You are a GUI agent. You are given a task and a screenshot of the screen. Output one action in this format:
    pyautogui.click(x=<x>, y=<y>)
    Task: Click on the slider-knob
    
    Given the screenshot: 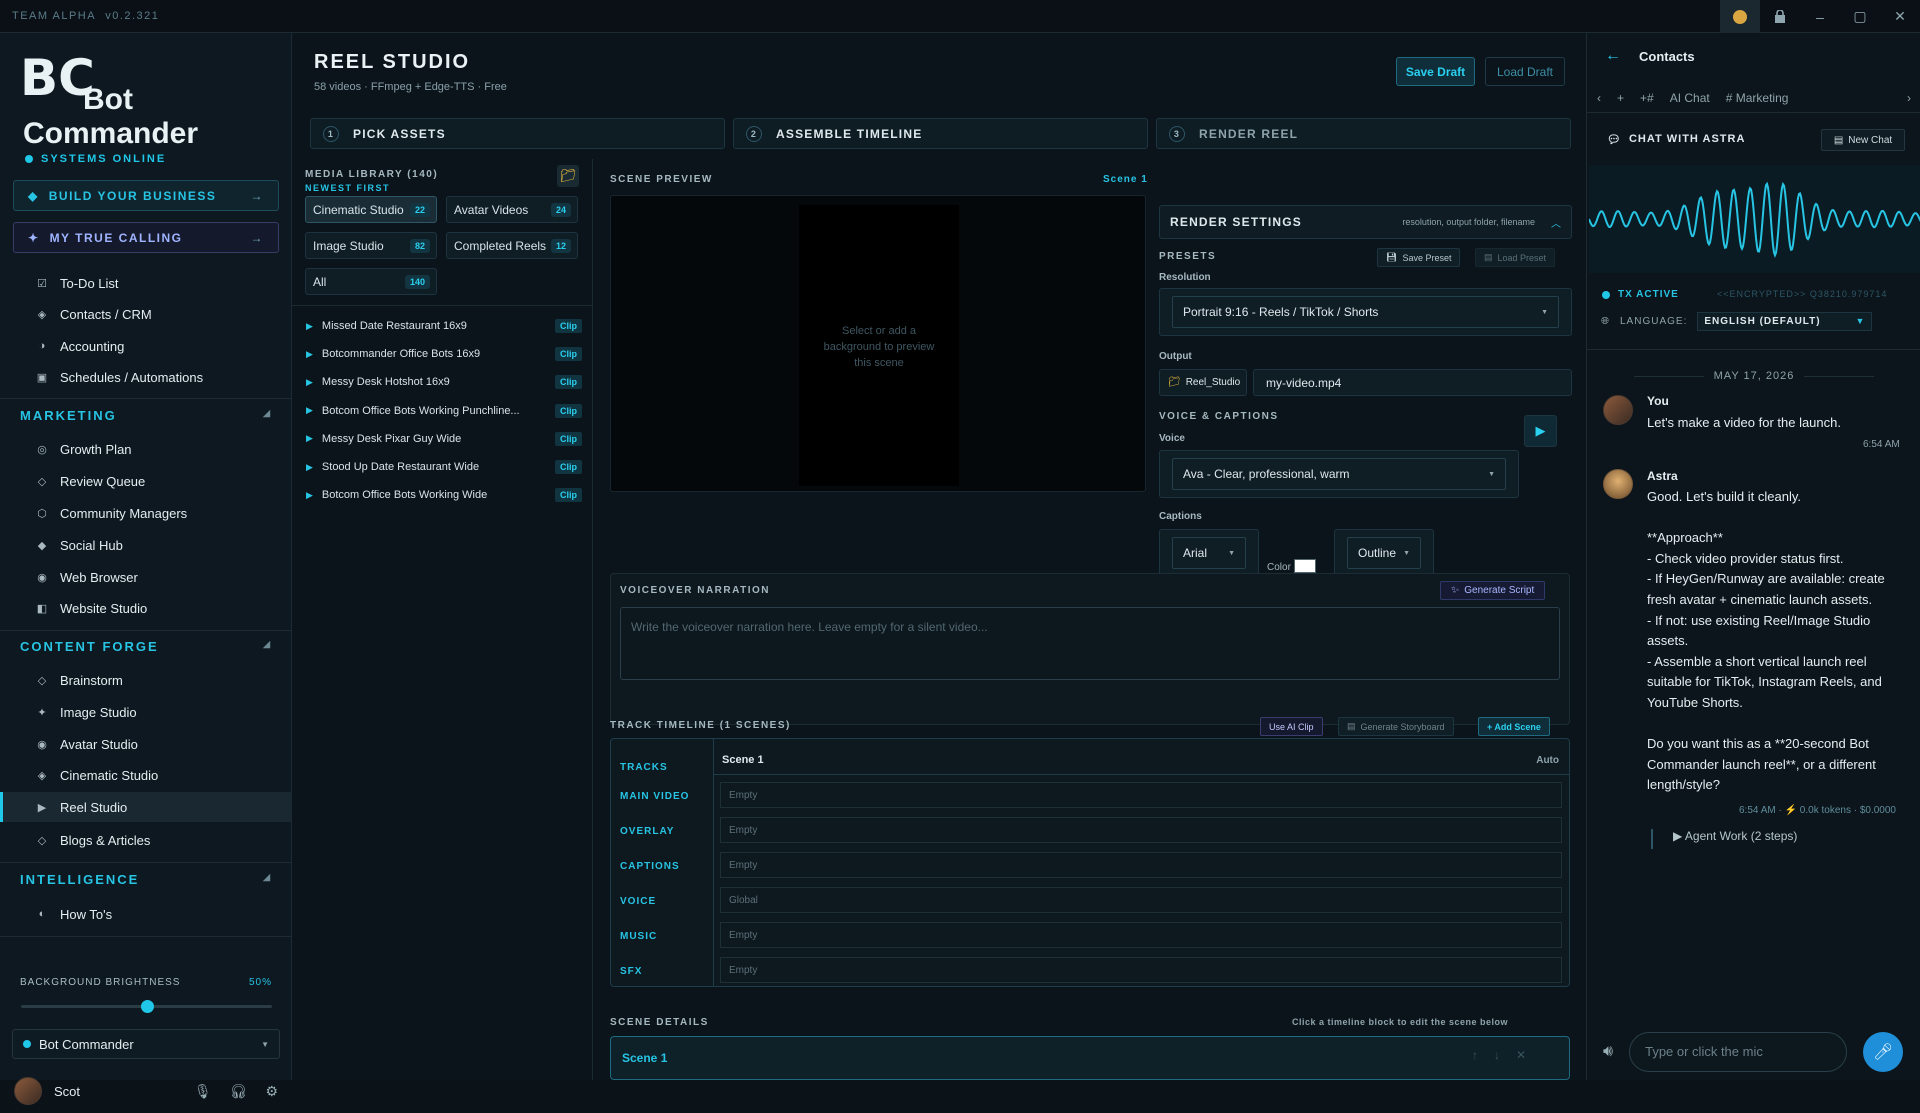 What is the action you would take?
    pyautogui.click(x=147, y=1006)
    